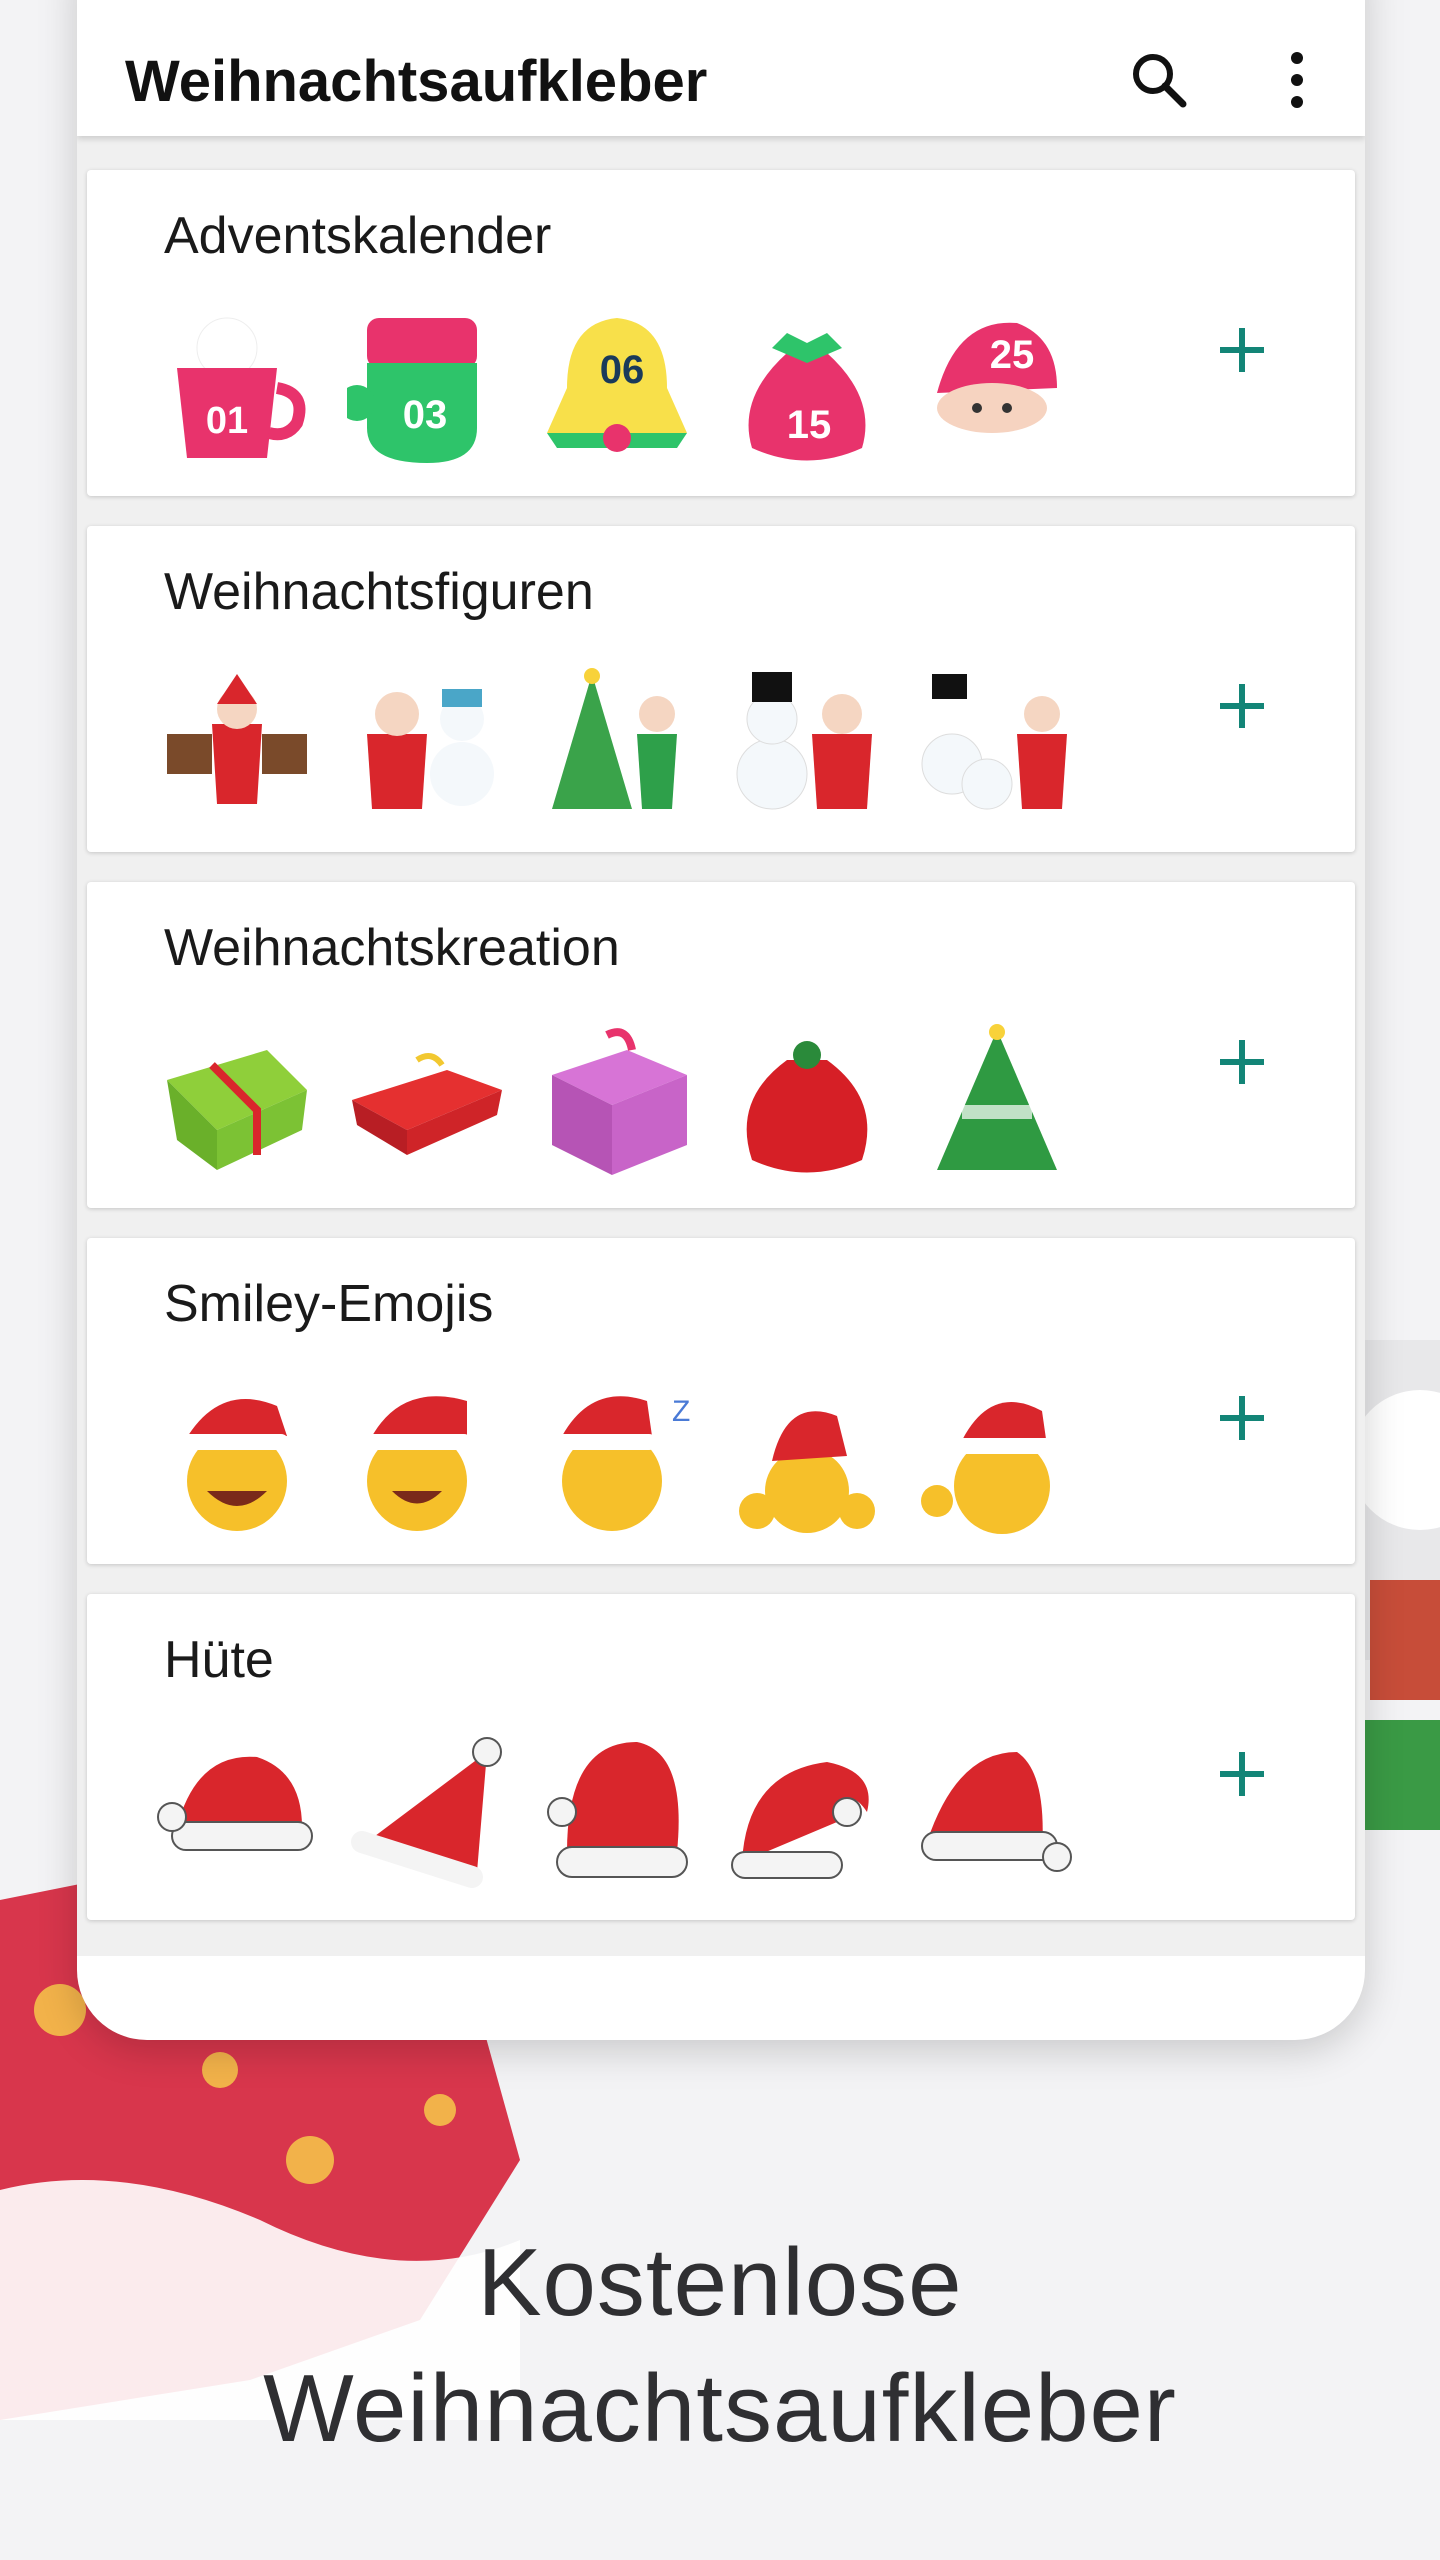 The image size is (1440, 2560). Describe the element at coordinates (621, 1463) in the screenshot. I see `sleepy-smiley-sticker: Z` at that location.